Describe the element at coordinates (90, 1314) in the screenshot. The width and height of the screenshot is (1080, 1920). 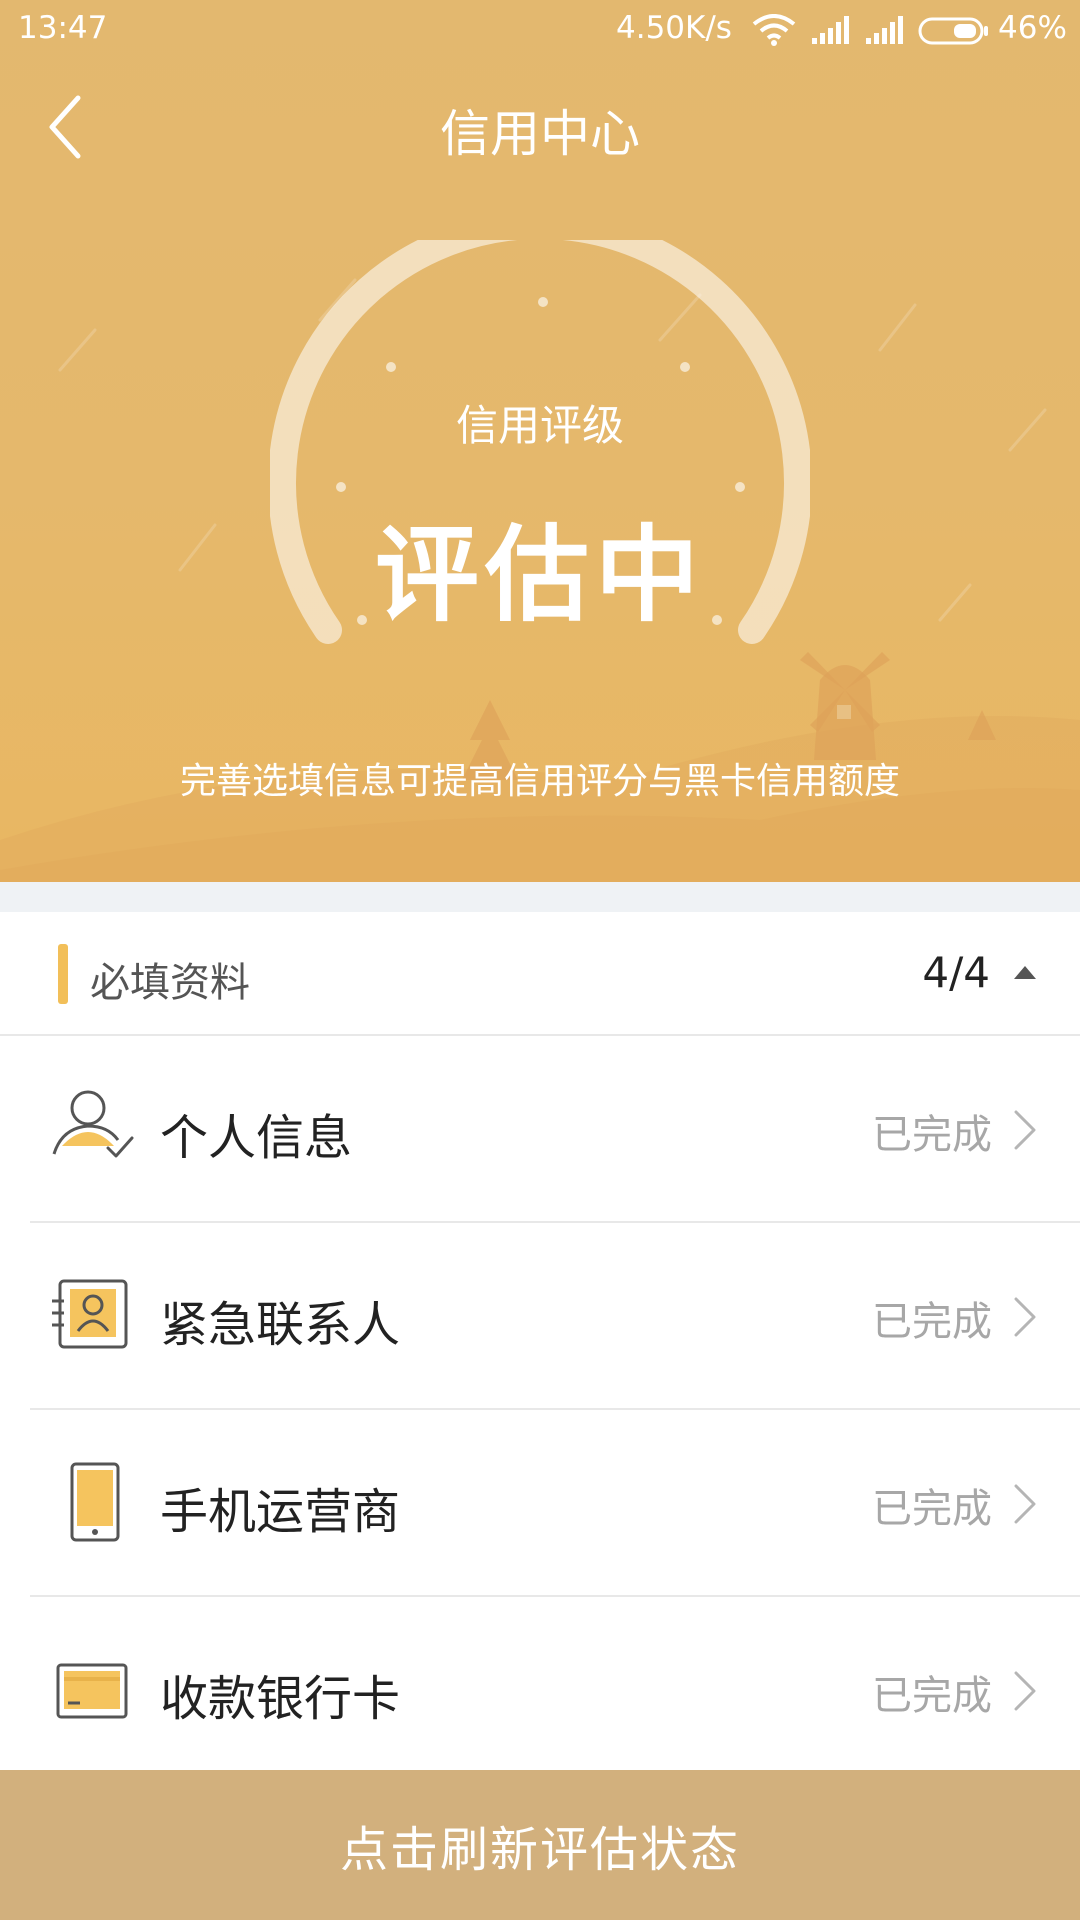
I see `contact-card-icon` at that location.